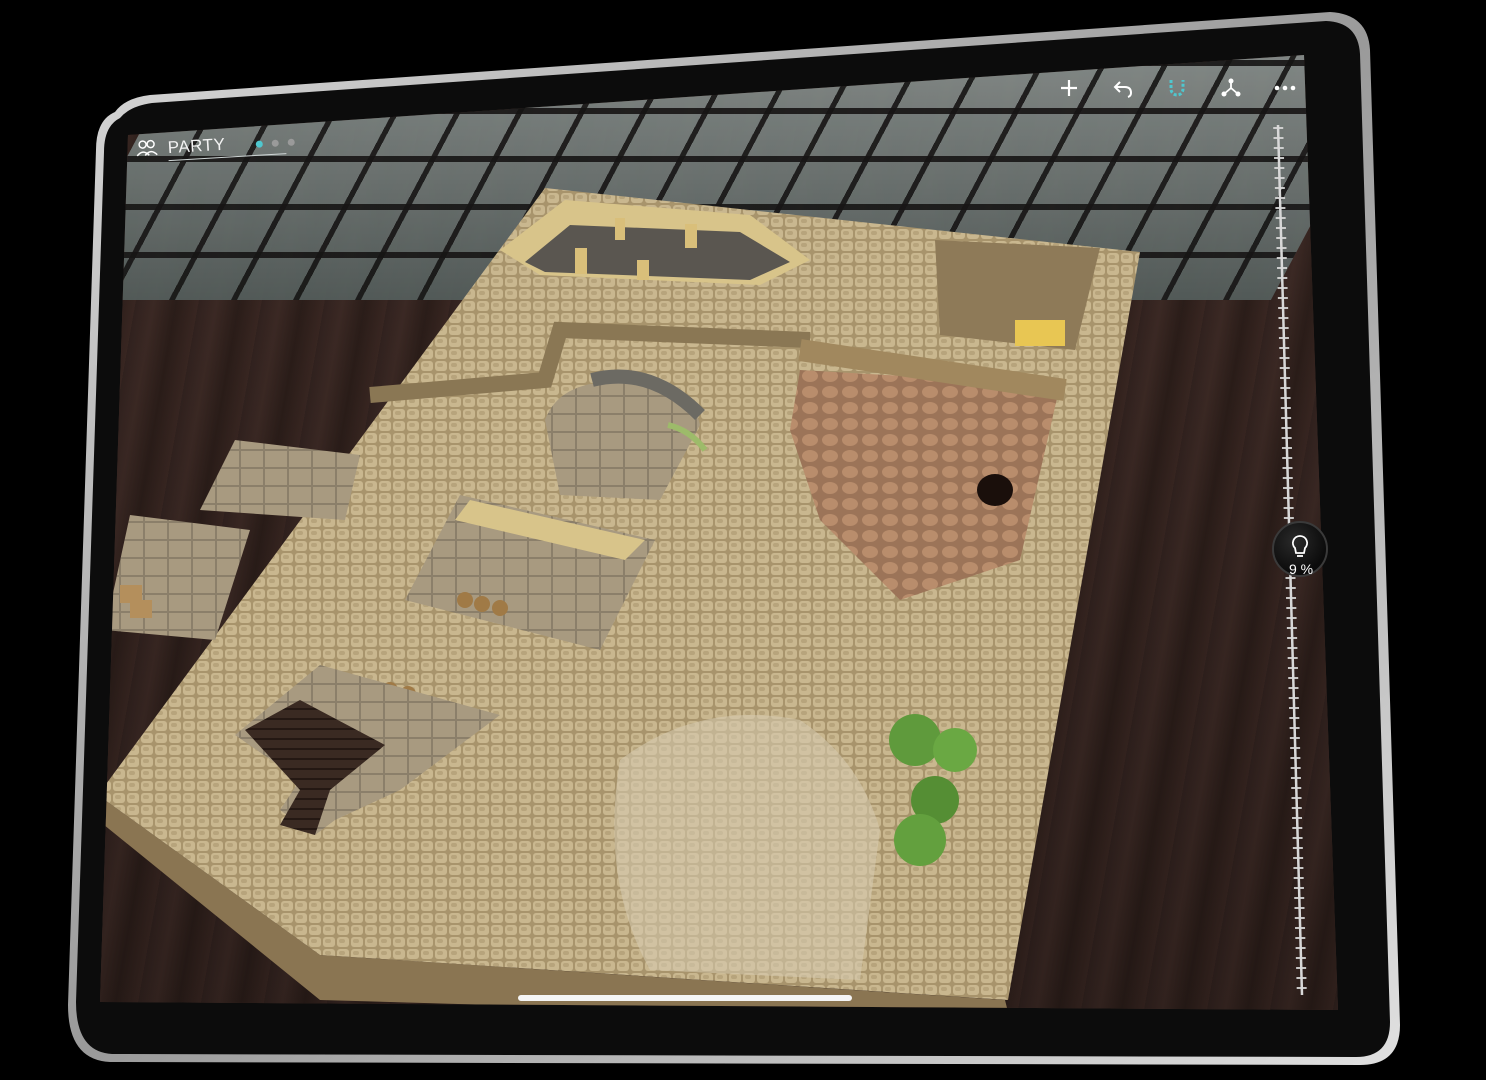 This screenshot has height=1080, width=1486. I want to click on share-network-icon, so click(1231, 88).